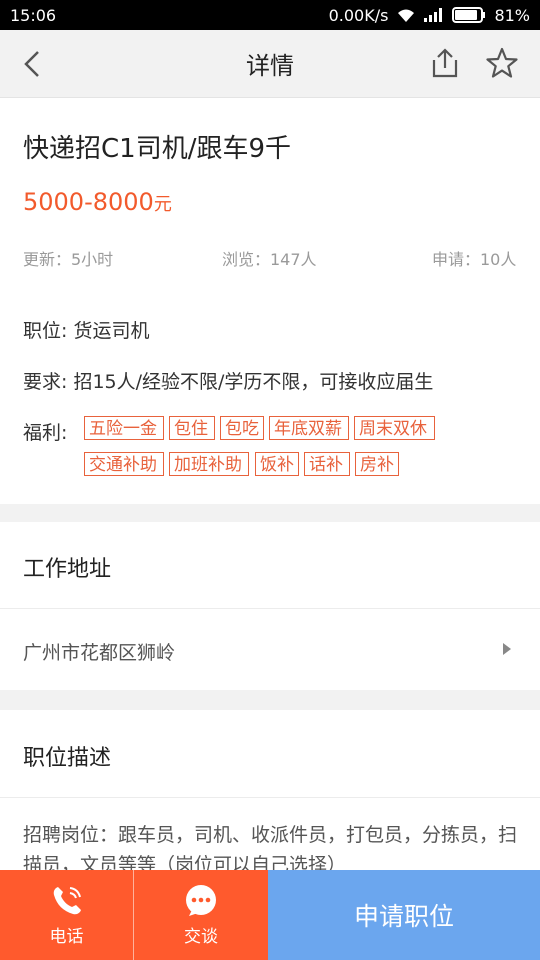  I want to click on benefit-tag: 包吃, so click(242, 428).